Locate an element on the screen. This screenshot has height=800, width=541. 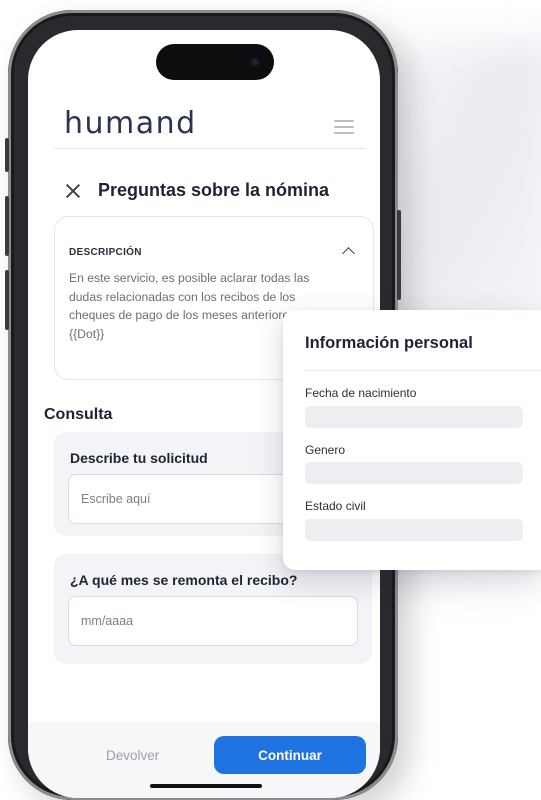
volume-down-button is located at coordinates (7, 300).